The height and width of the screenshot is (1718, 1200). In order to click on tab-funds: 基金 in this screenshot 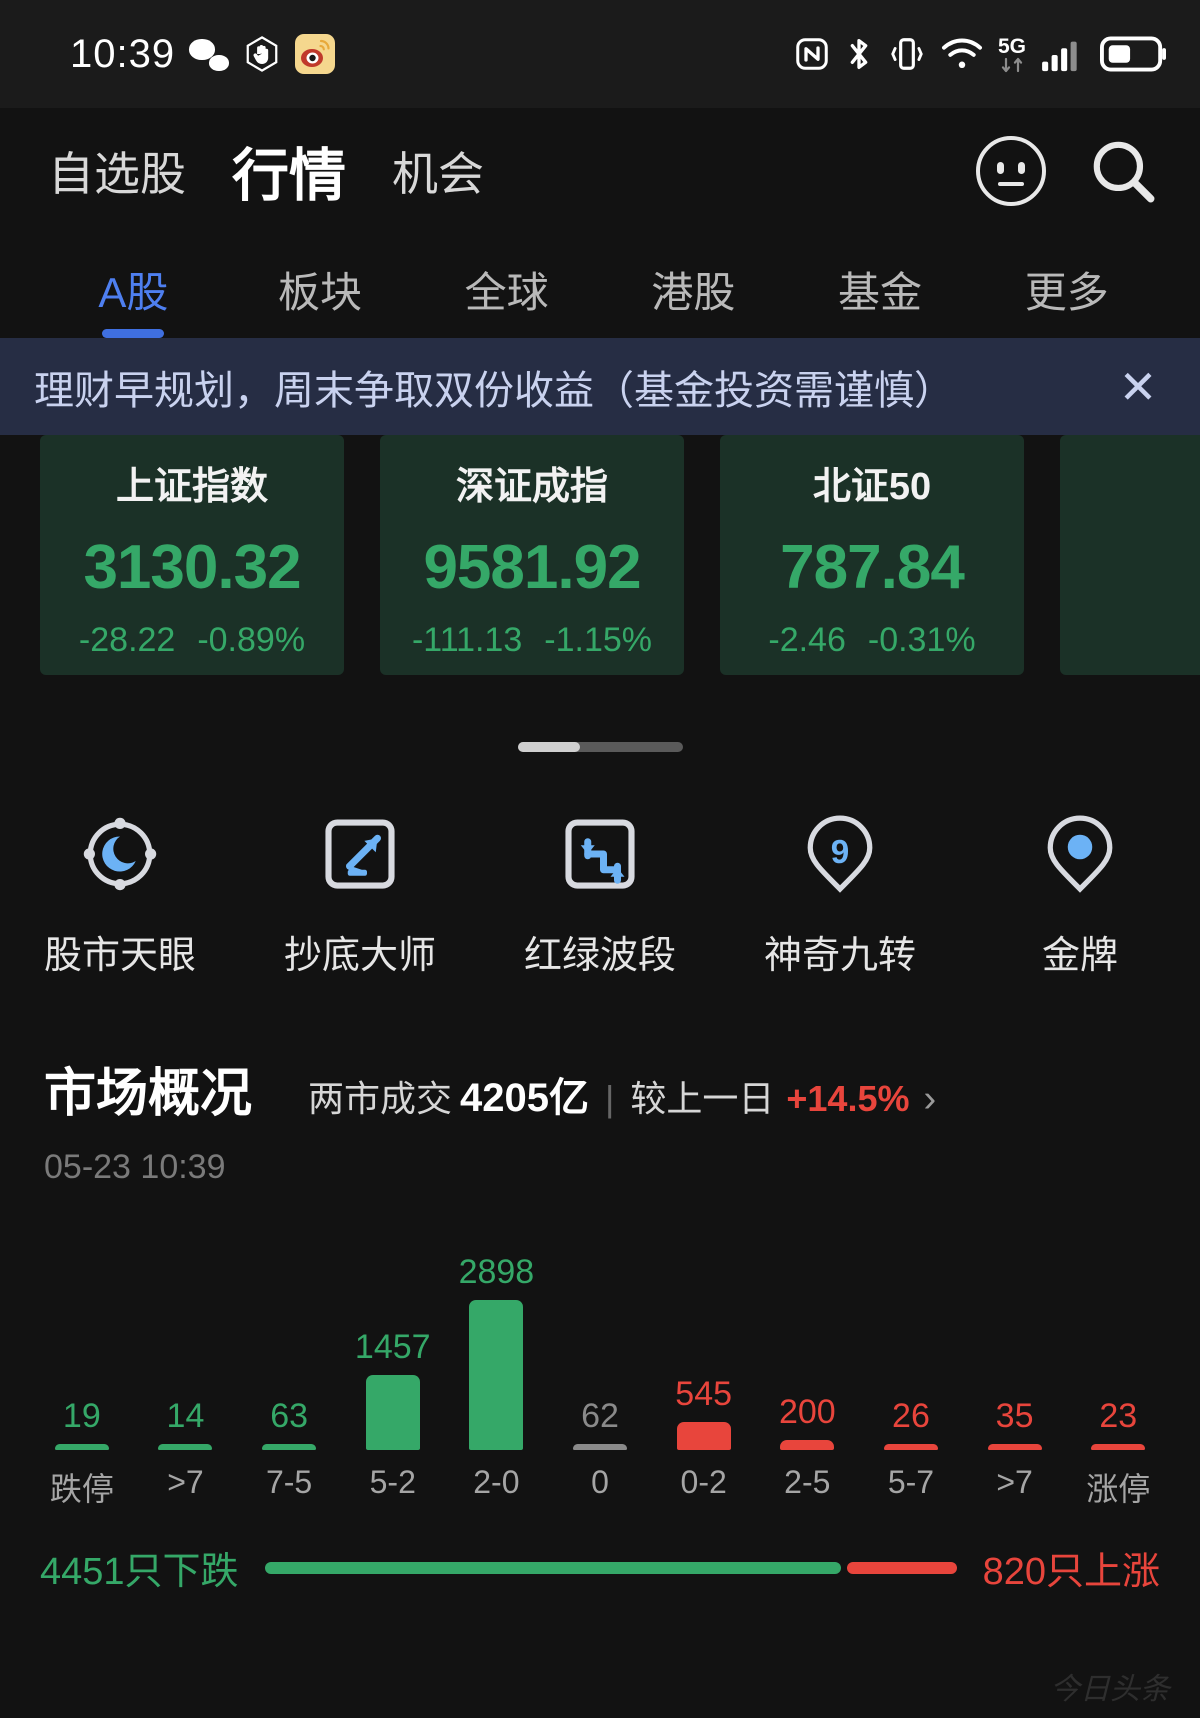, I will do `click(880, 298)`.